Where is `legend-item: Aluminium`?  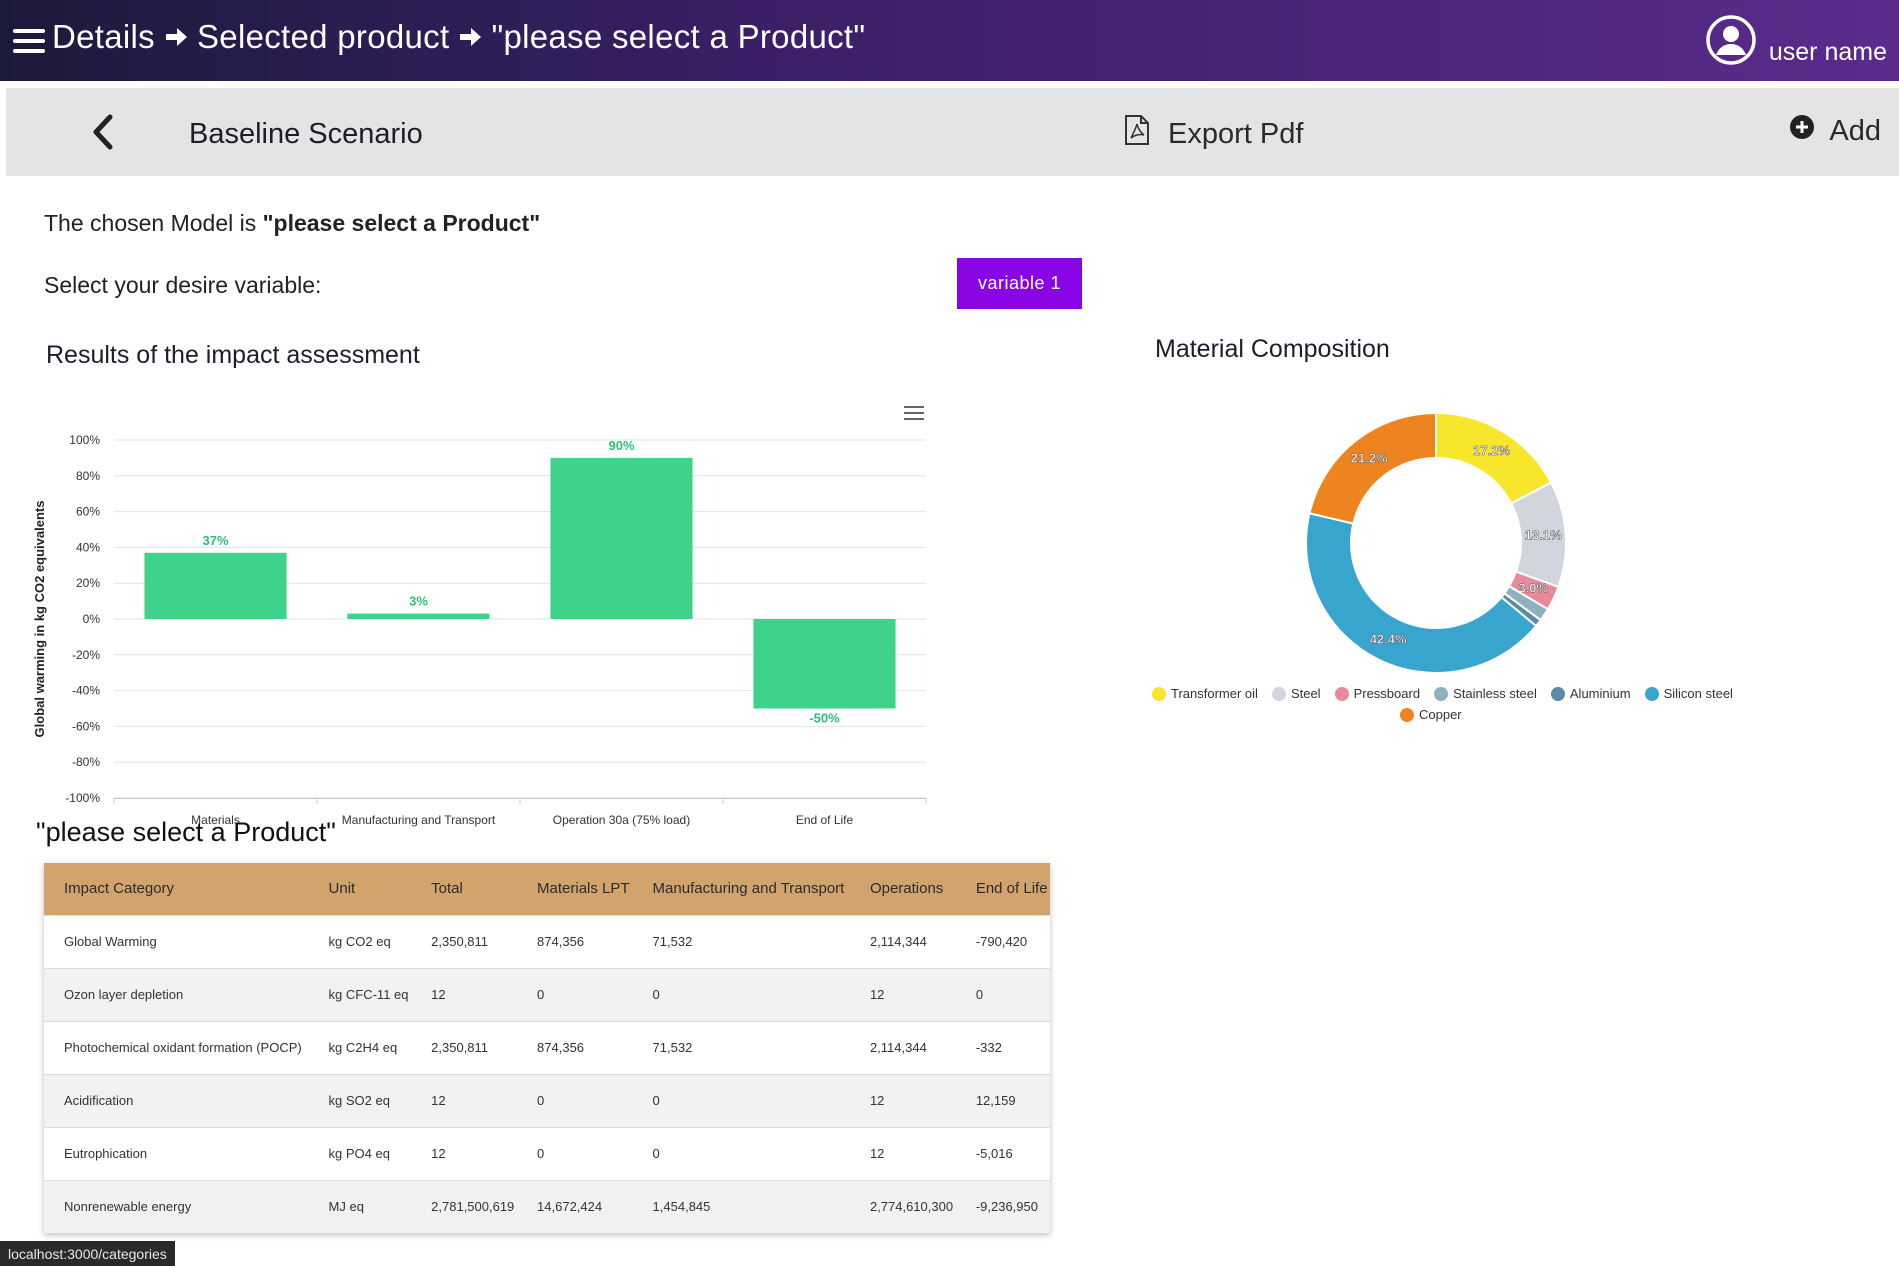
legend-item: Aluminium is located at coordinates (1590, 693).